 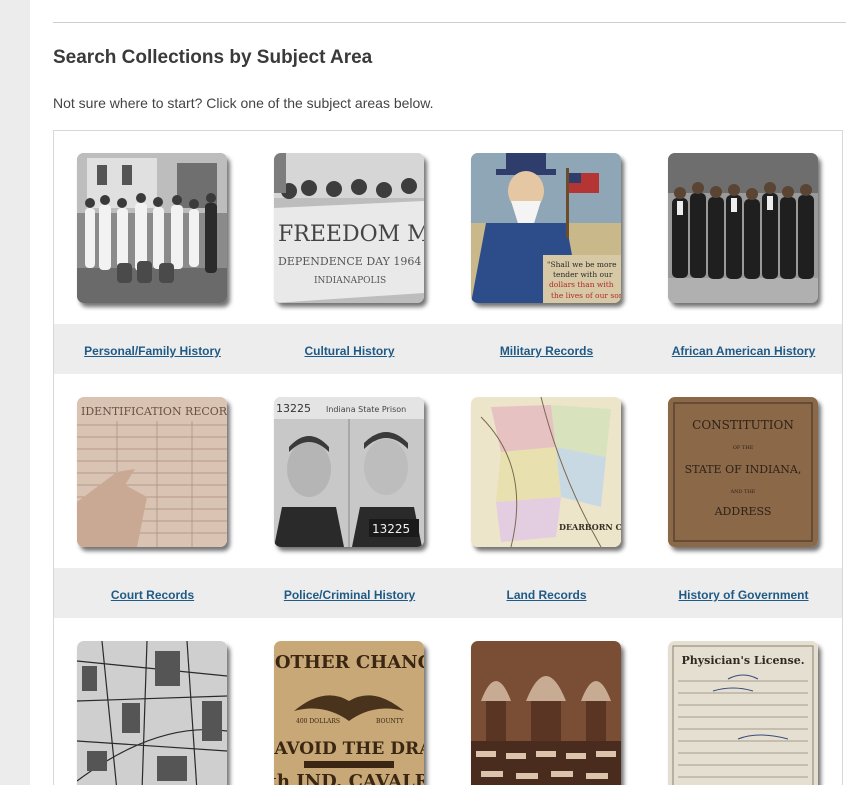 What do you see at coordinates (743, 448) in the screenshot?
I see `svg-text: OF THE` at bounding box center [743, 448].